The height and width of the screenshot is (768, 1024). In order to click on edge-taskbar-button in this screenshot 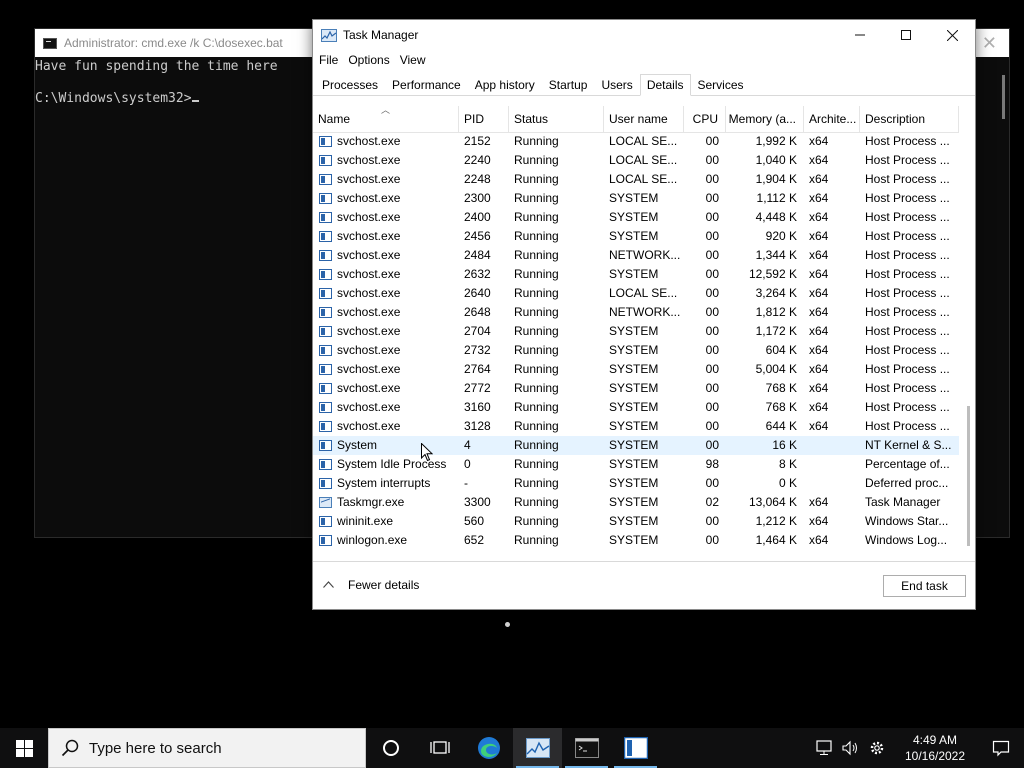, I will do `click(488, 748)`.